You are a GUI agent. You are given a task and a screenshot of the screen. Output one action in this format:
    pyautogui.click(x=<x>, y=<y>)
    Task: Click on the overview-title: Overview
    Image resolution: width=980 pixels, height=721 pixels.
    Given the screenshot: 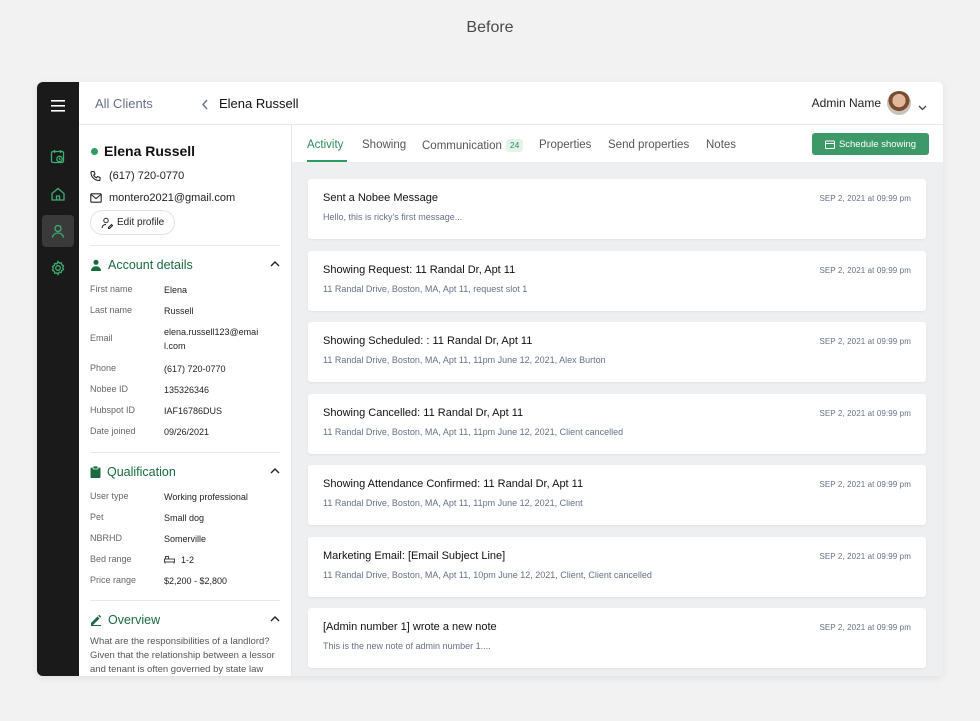 What is the action you would take?
    pyautogui.click(x=134, y=620)
    